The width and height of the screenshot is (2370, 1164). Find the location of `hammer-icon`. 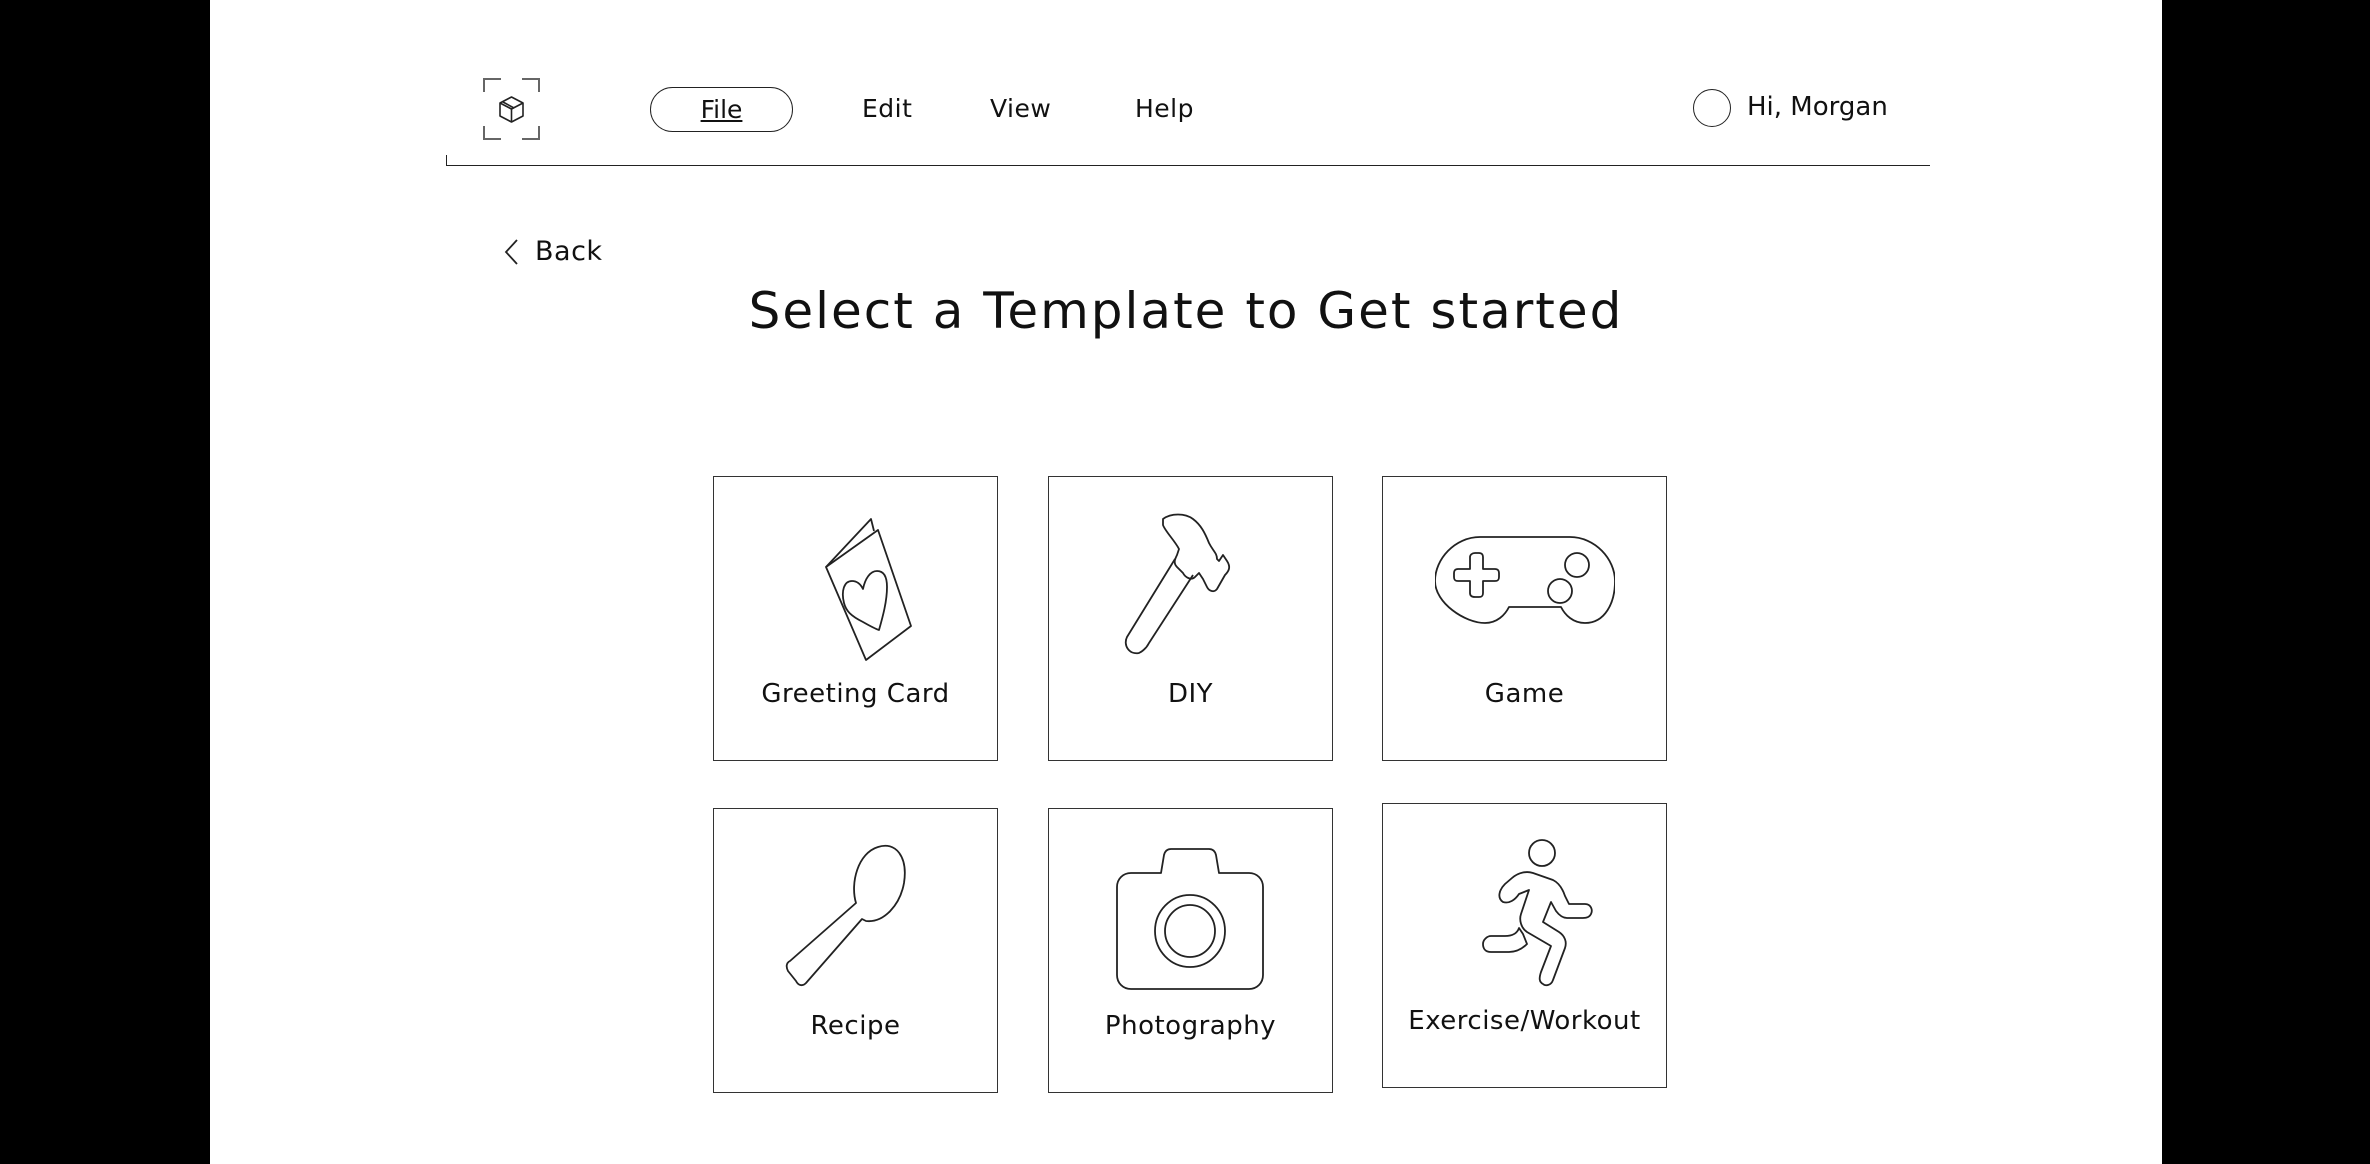

hammer-icon is located at coordinates (1191, 591).